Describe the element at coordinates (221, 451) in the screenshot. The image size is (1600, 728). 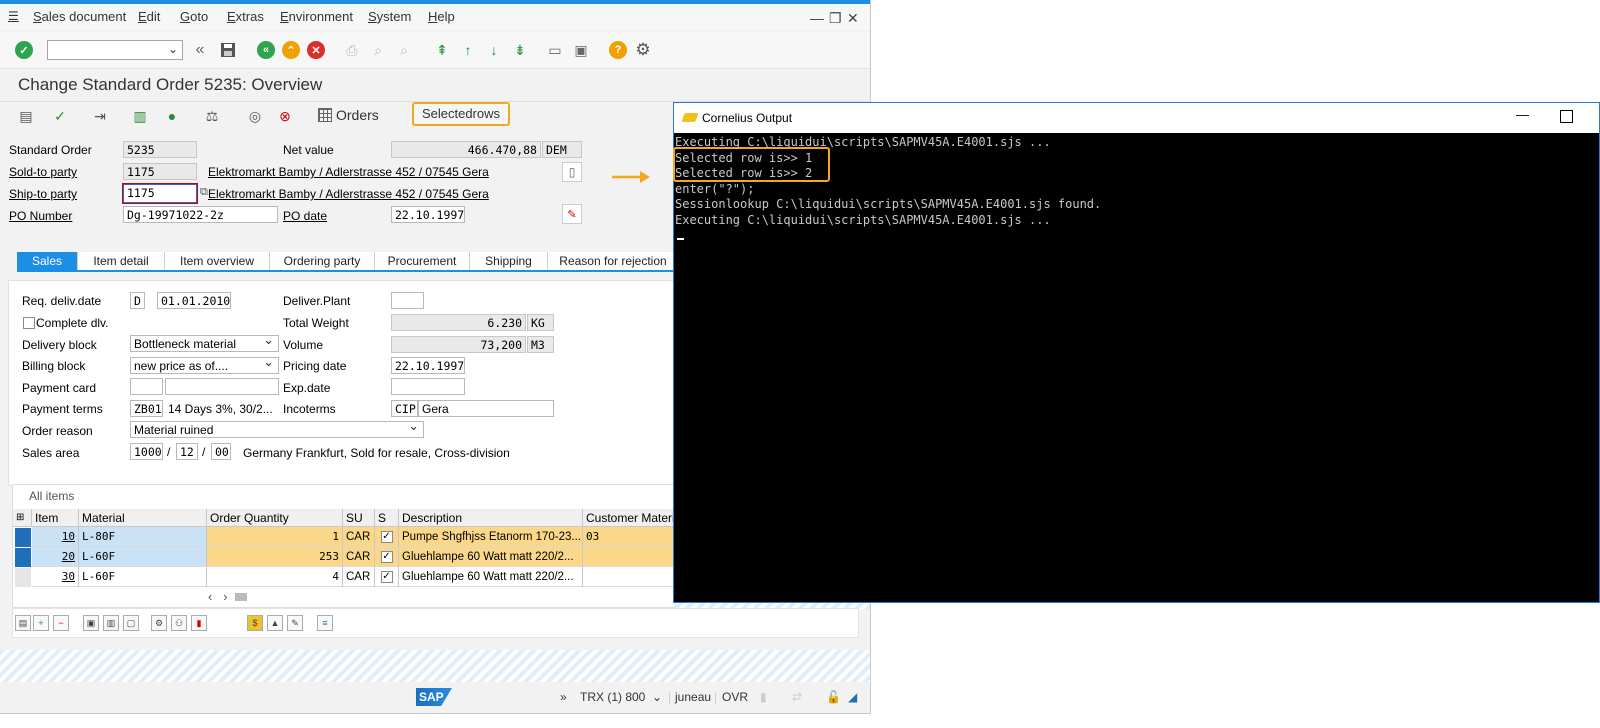
I see `division-field: 00` at that location.